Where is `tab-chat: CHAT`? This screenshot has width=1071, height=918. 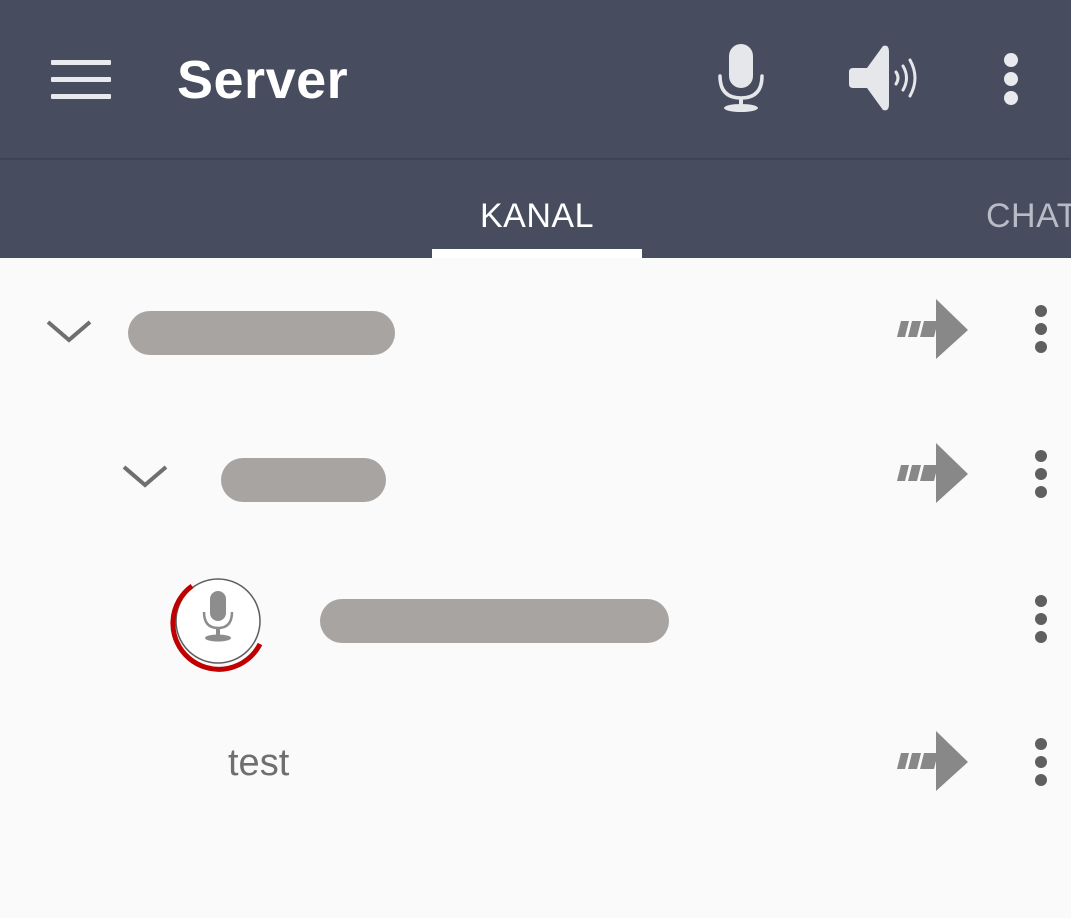 tab-chat: CHAT is located at coordinates (1028, 216).